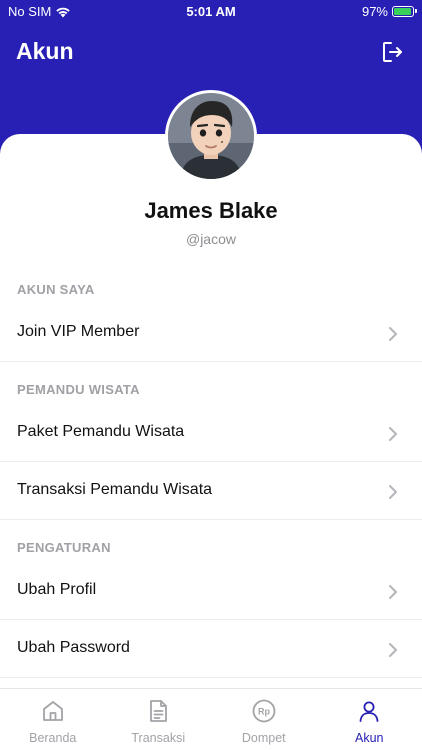  I want to click on menu-item-transaksi-pemandu-wisata: Transaksi Pemandu Wisata, so click(211, 491).